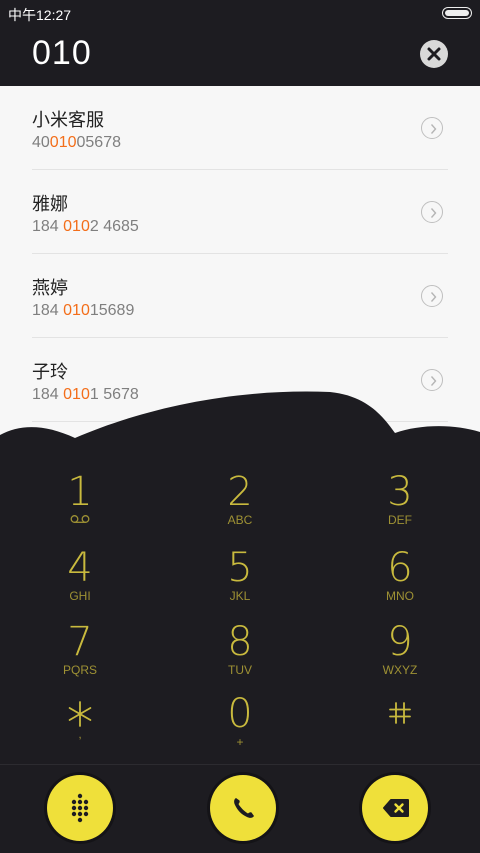 The image size is (480, 853). I want to click on phone-icon, so click(244, 808).